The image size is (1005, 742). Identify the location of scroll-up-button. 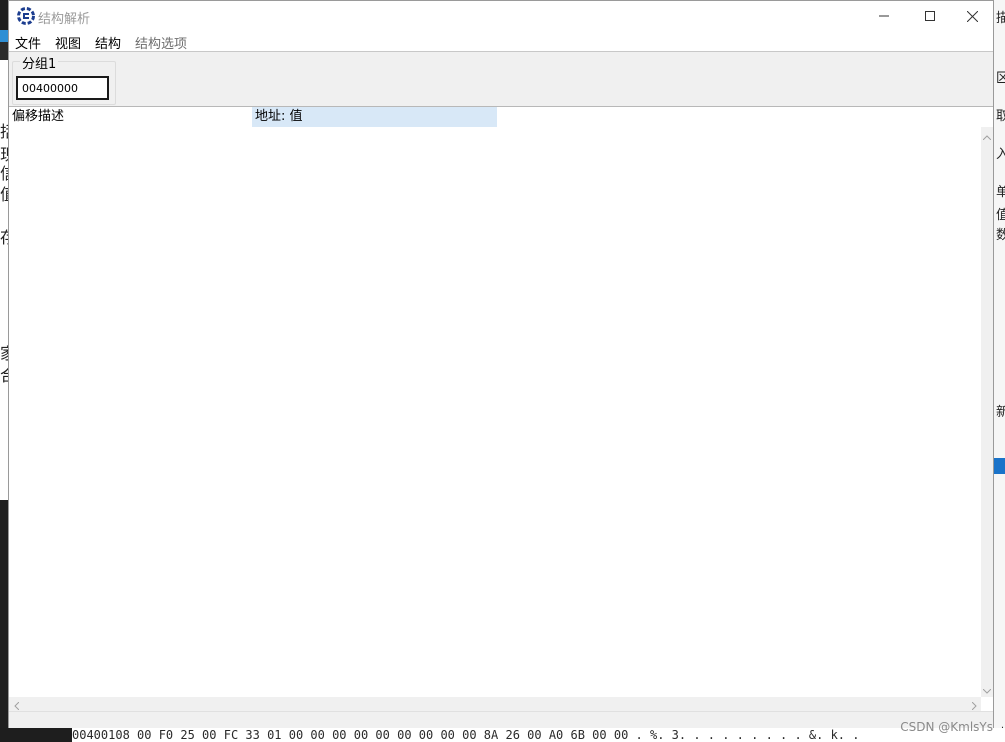
(987, 134).